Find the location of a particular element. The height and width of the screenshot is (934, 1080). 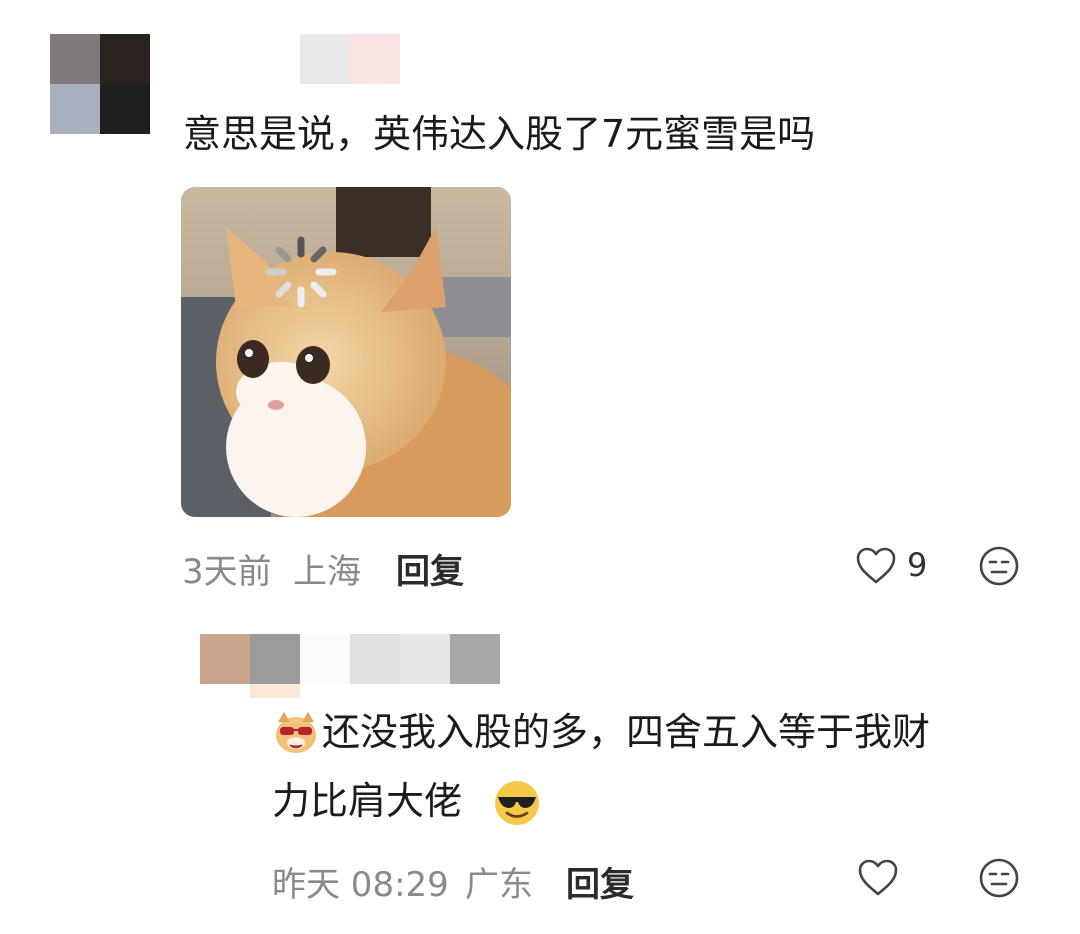

like-count: 9 is located at coordinates (917, 565).